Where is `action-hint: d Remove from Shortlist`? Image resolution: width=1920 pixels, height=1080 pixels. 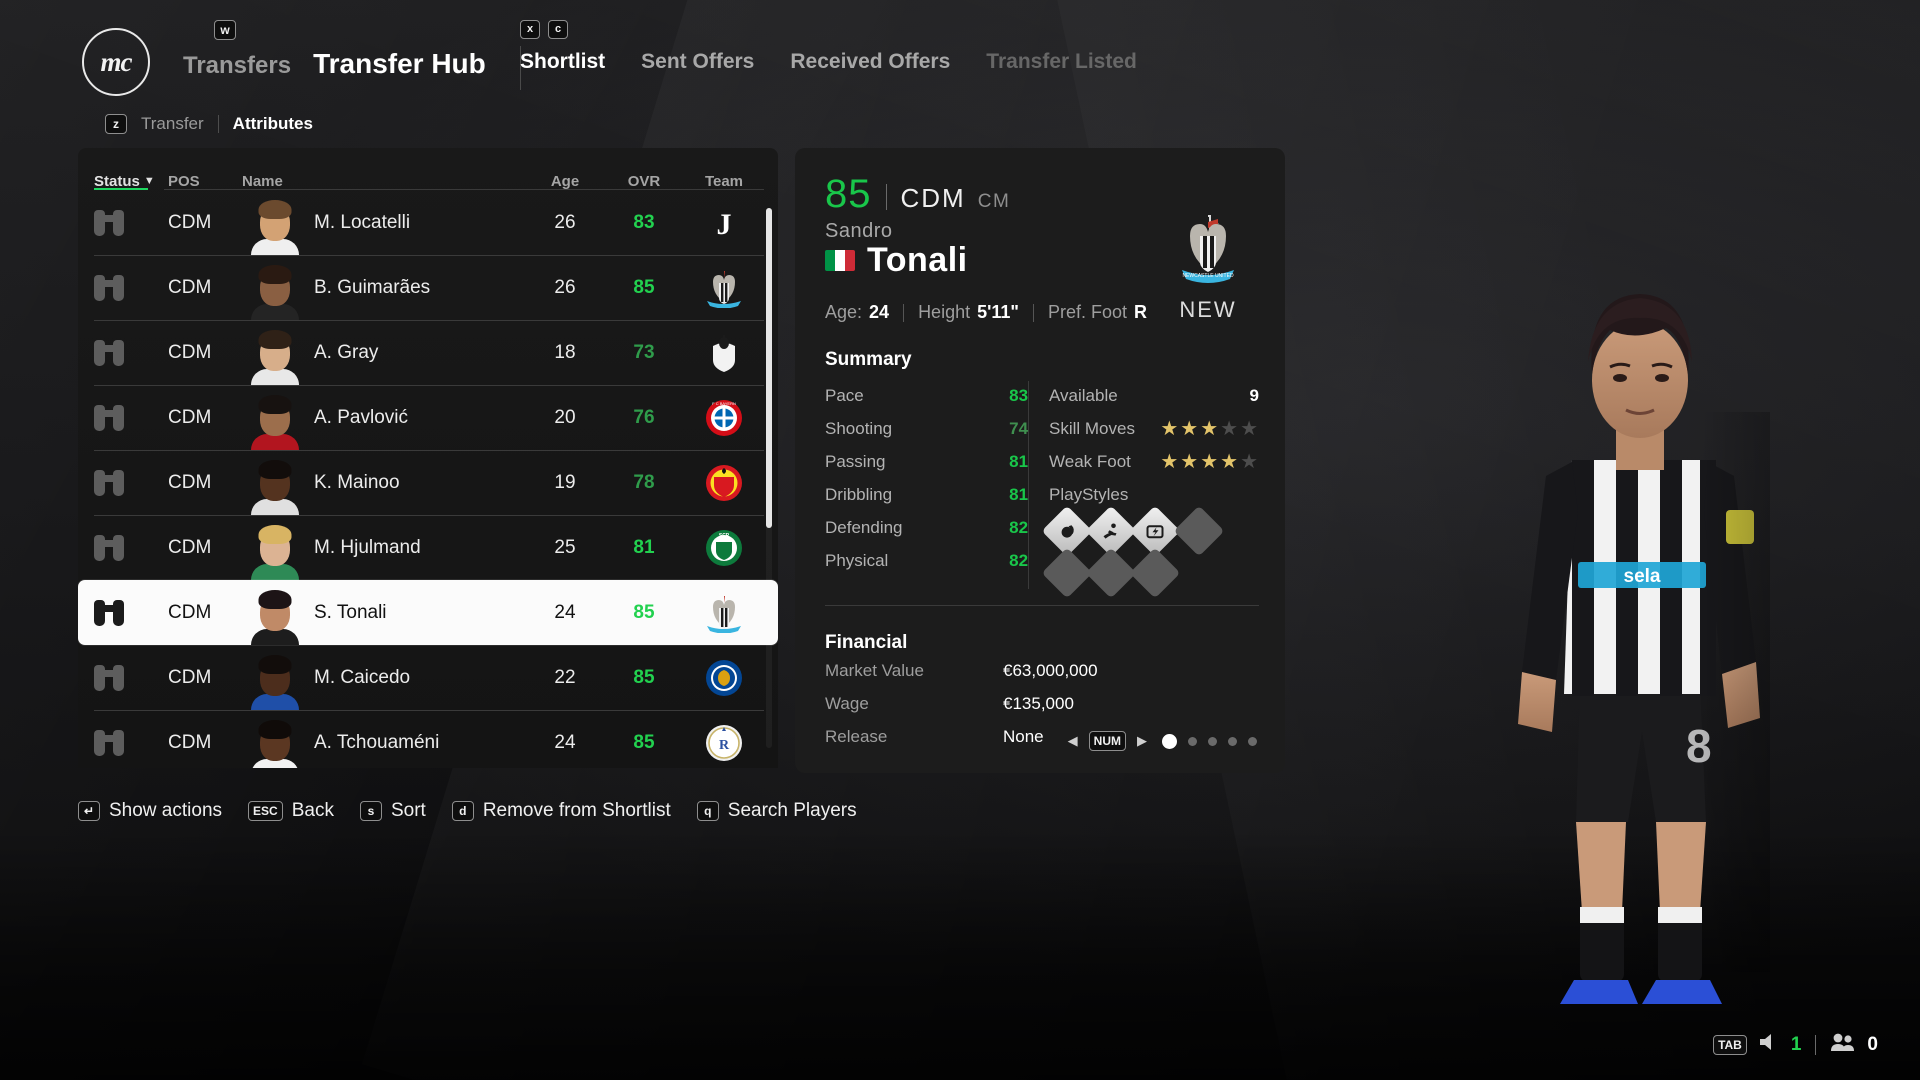 action-hint: d Remove from Shortlist is located at coordinates (561, 811).